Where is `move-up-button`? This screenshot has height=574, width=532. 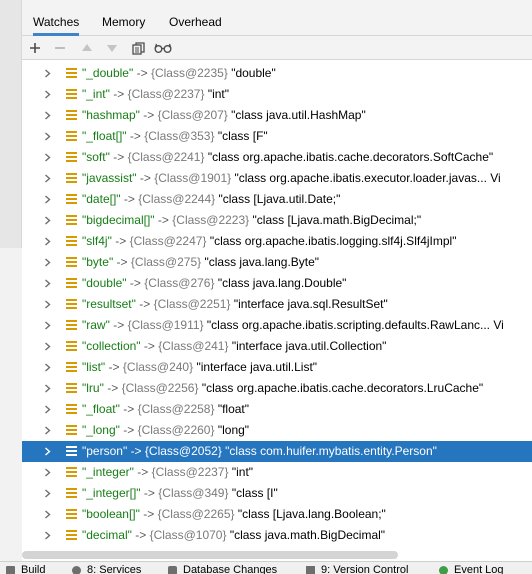 move-up-button is located at coordinates (87, 48).